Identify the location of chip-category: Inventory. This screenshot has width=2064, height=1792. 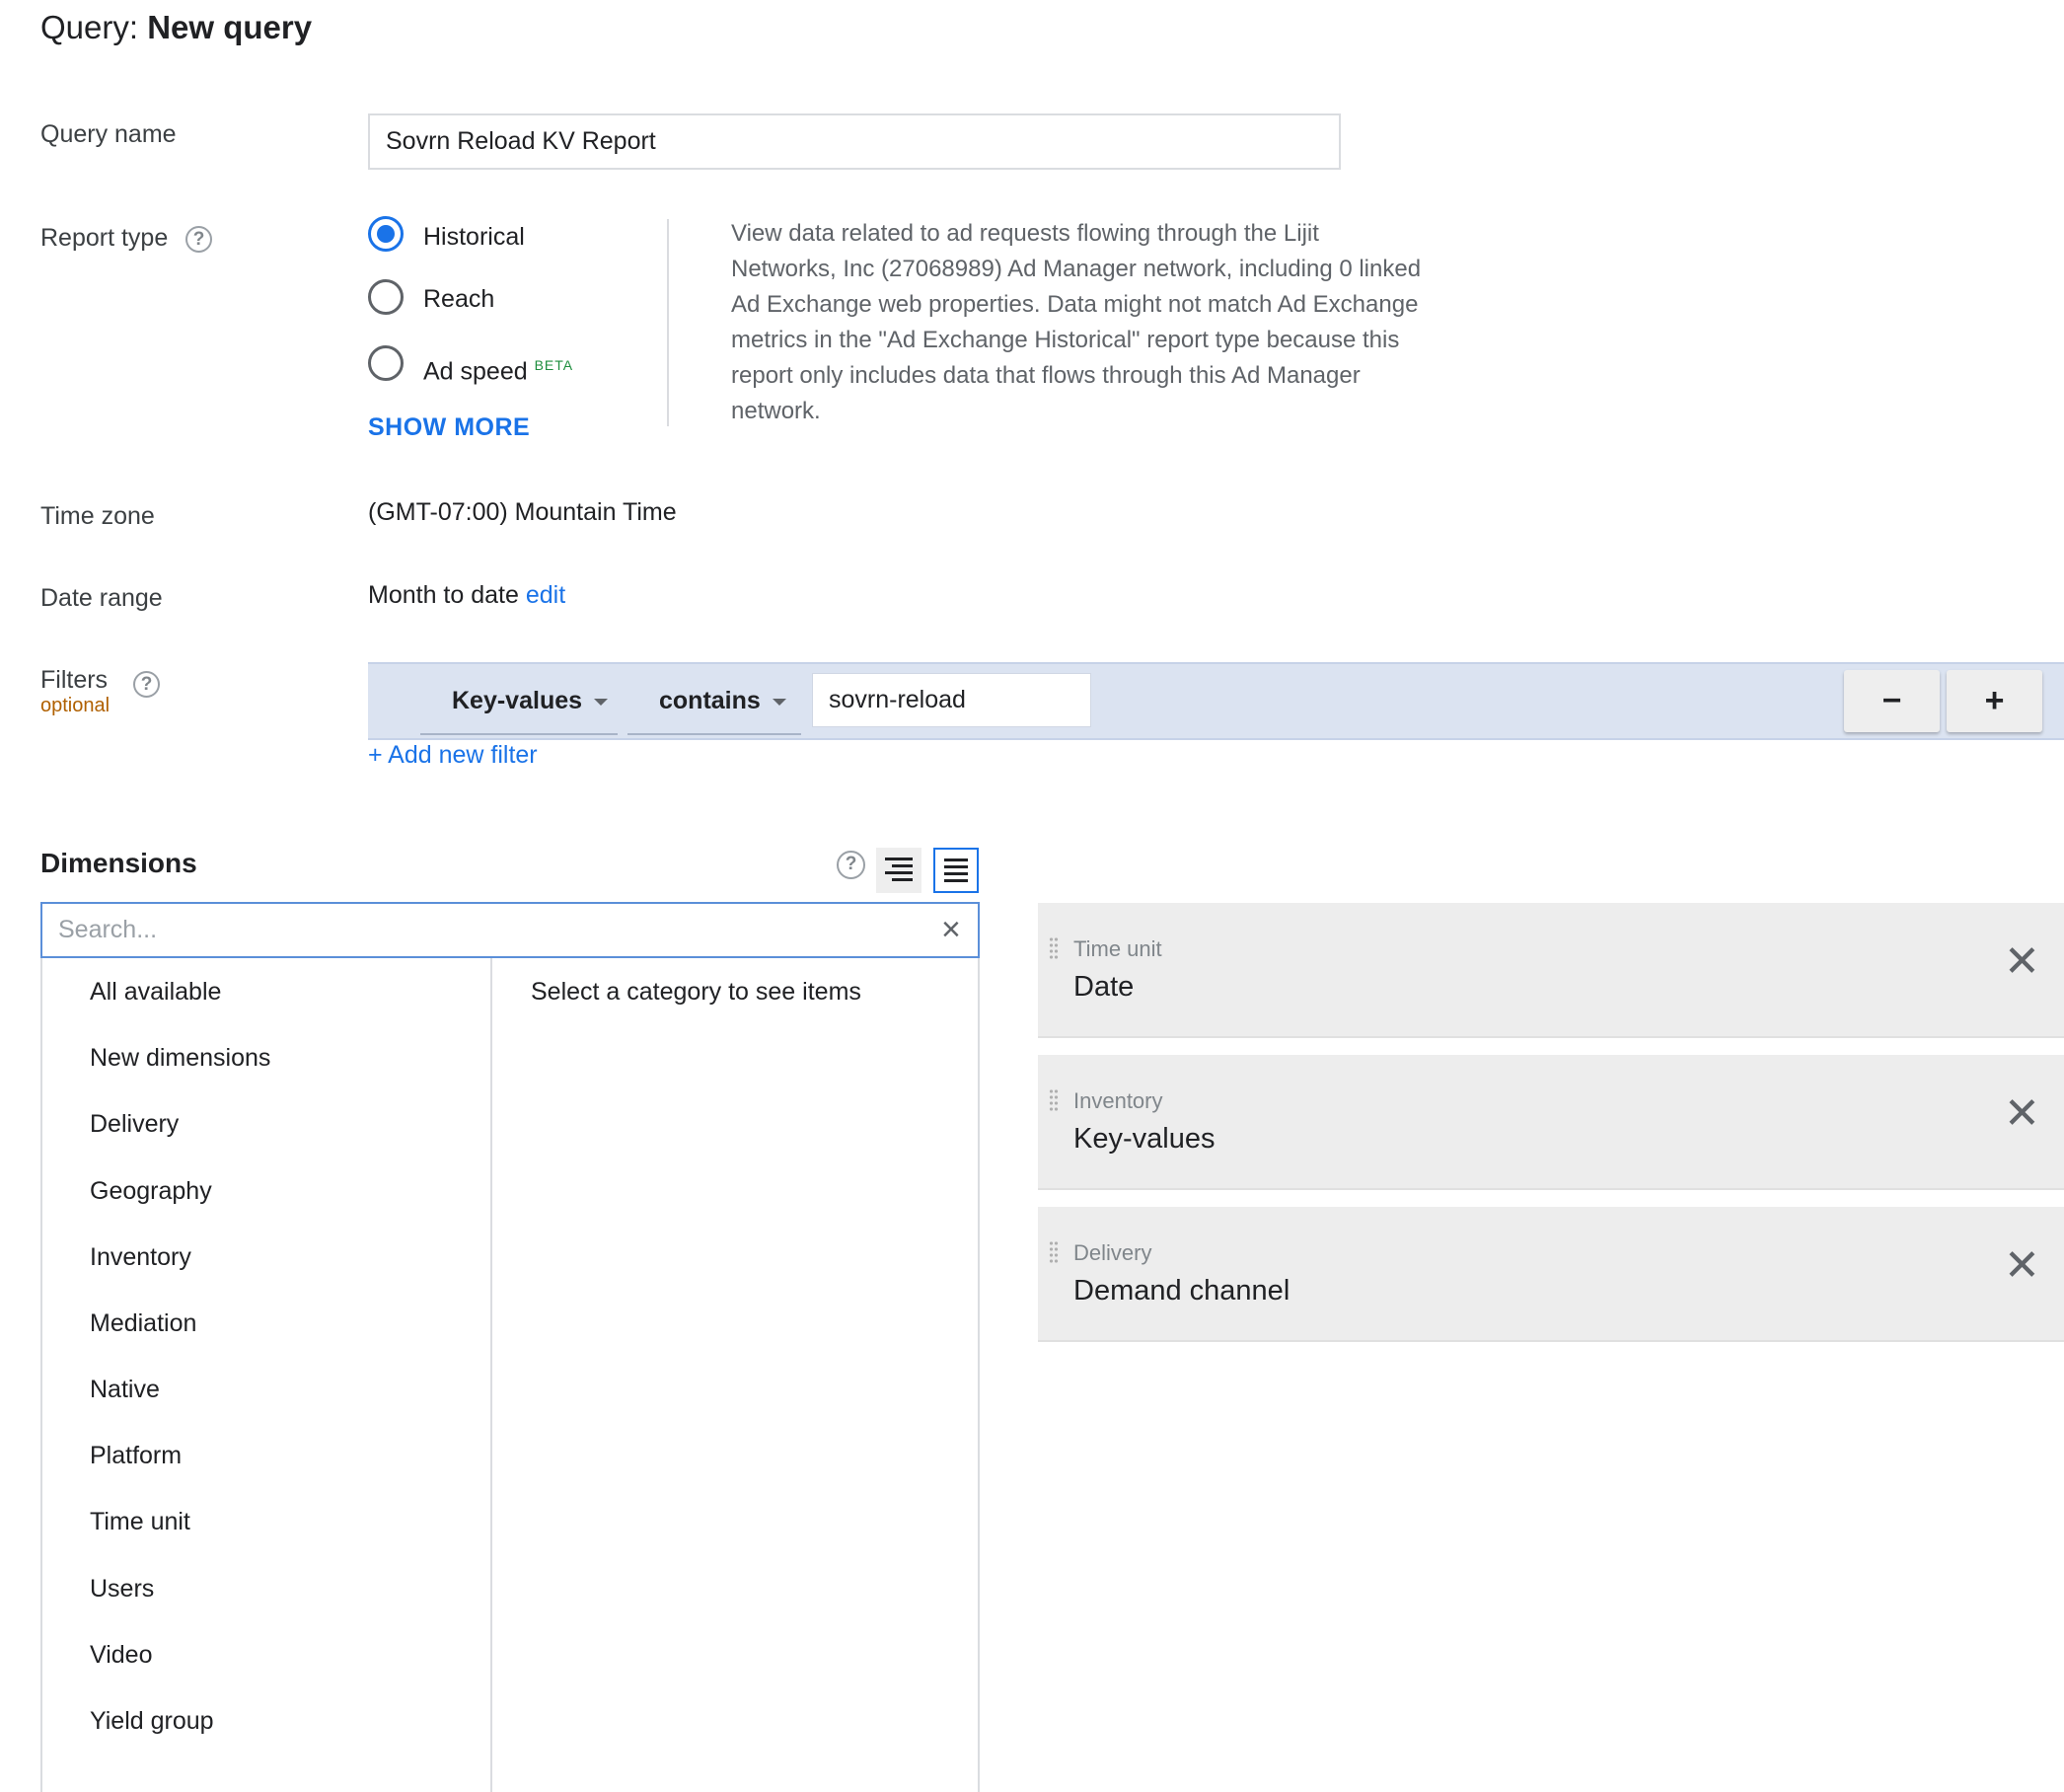
(1118, 1101).